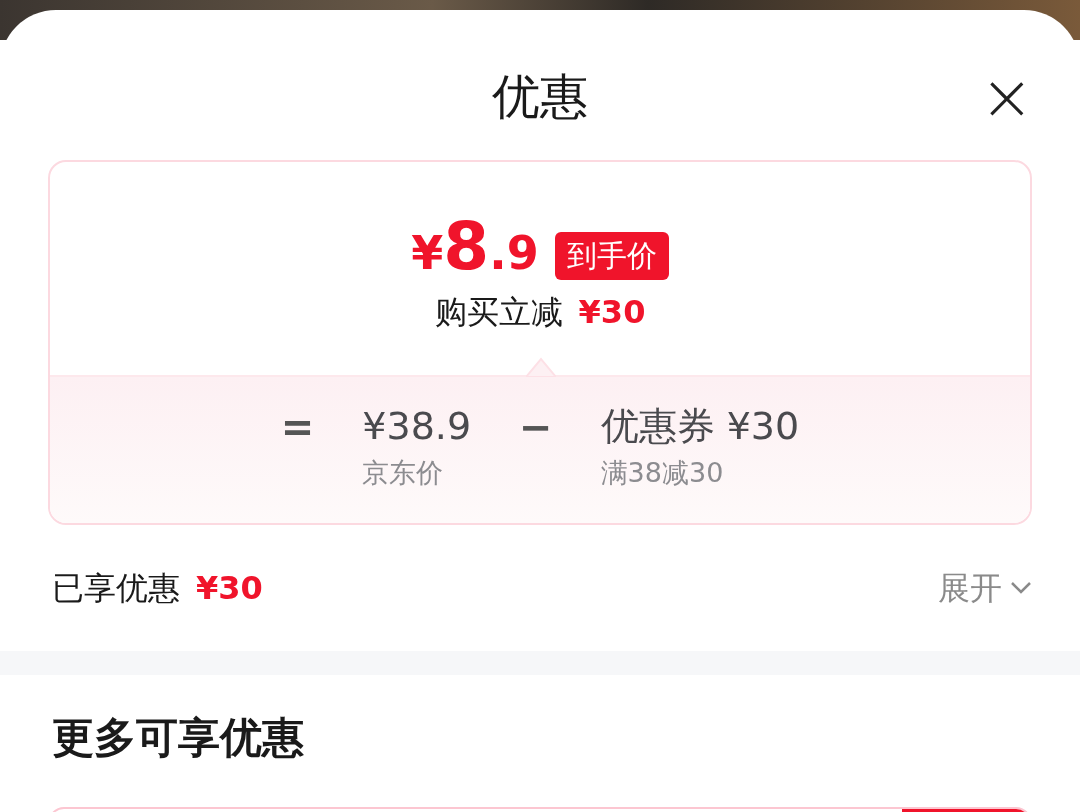  Describe the element at coordinates (700, 427) in the screenshot. I see `amount-value: 优惠券 ¥30` at that location.